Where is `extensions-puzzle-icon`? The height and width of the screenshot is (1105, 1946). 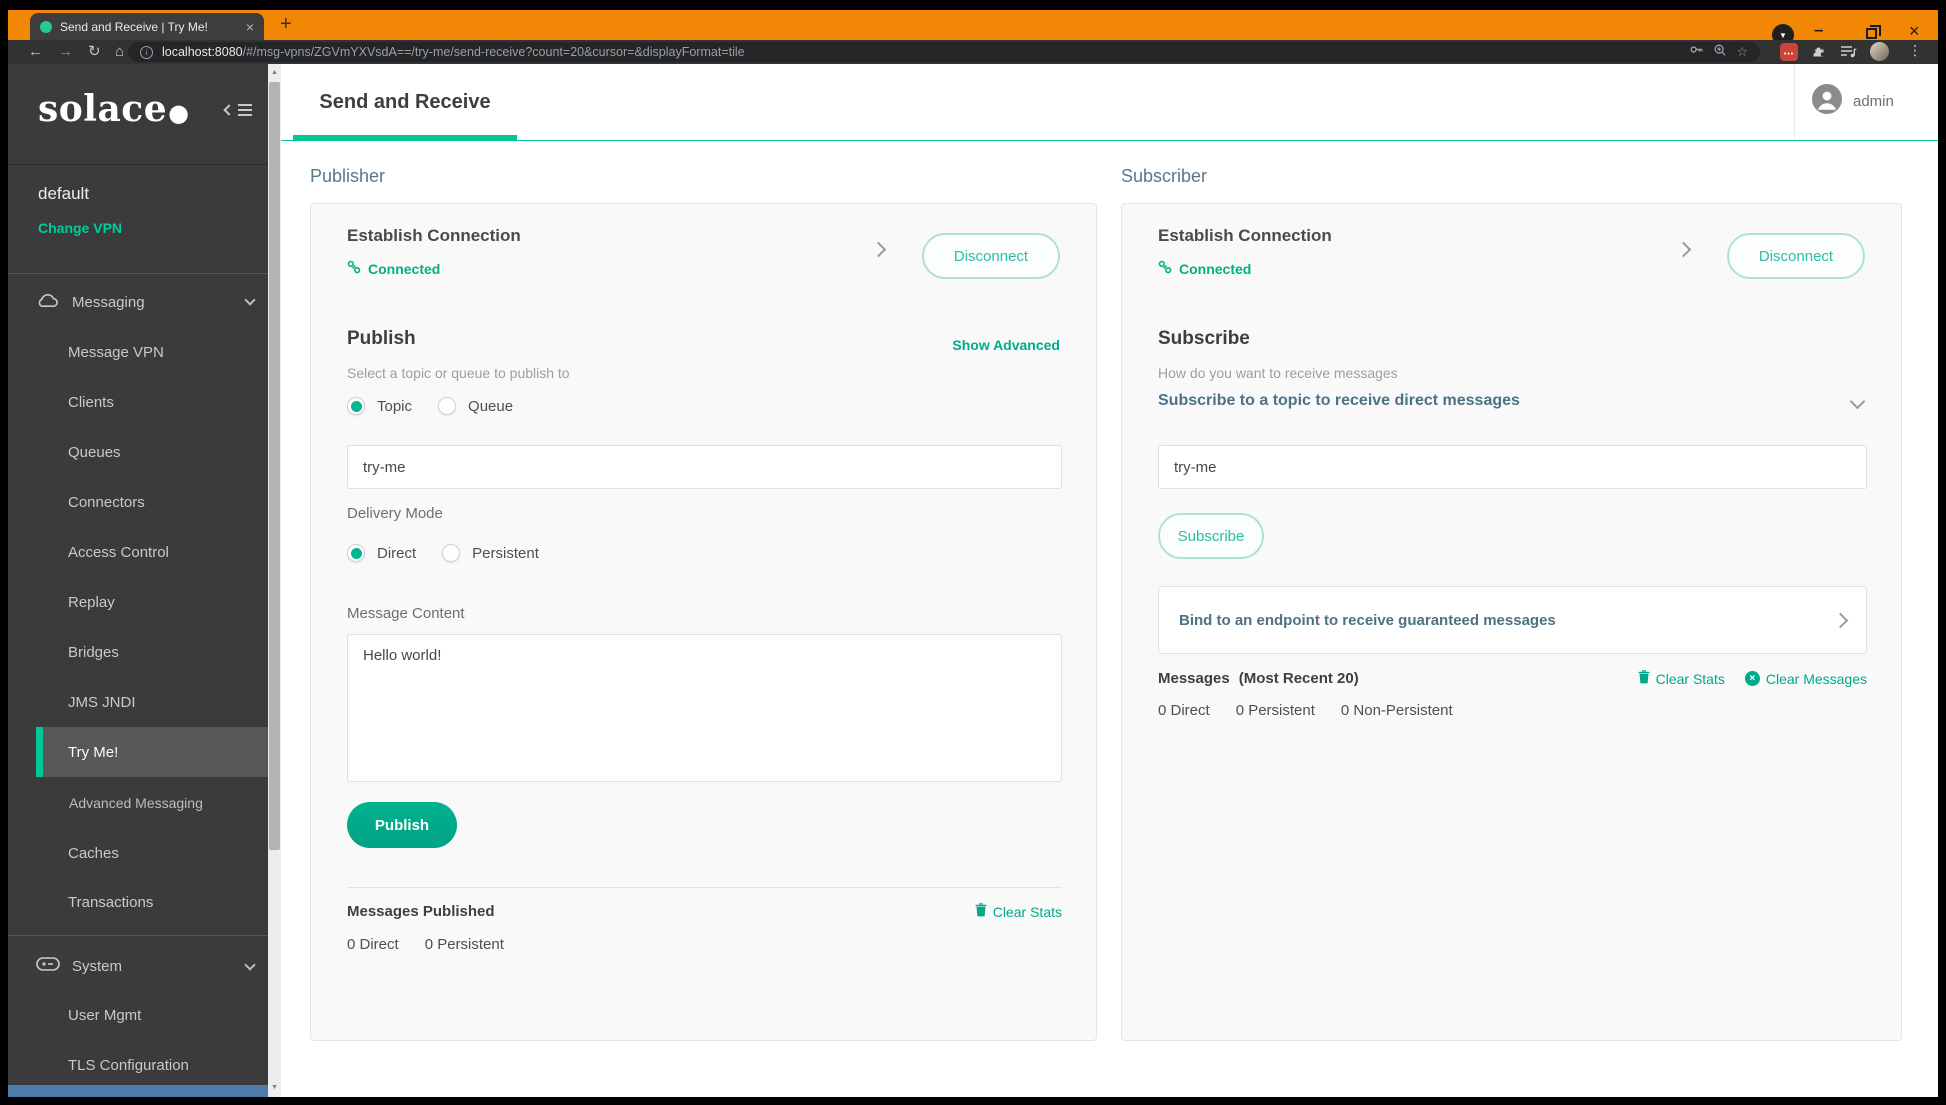
extensions-puzzle-icon is located at coordinates (1819, 53).